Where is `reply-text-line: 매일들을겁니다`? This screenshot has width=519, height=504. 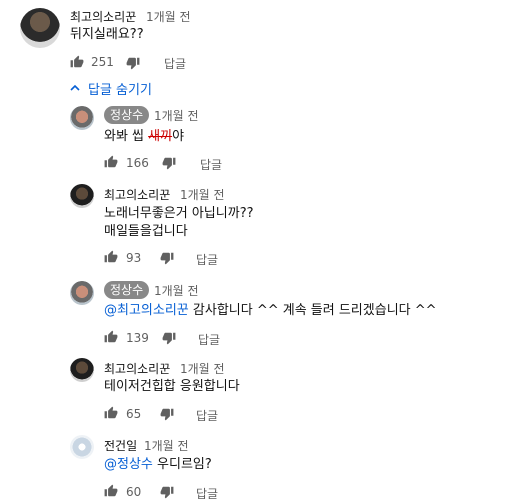 reply-text-line: 매일들을겁니다 is located at coordinates (146, 231).